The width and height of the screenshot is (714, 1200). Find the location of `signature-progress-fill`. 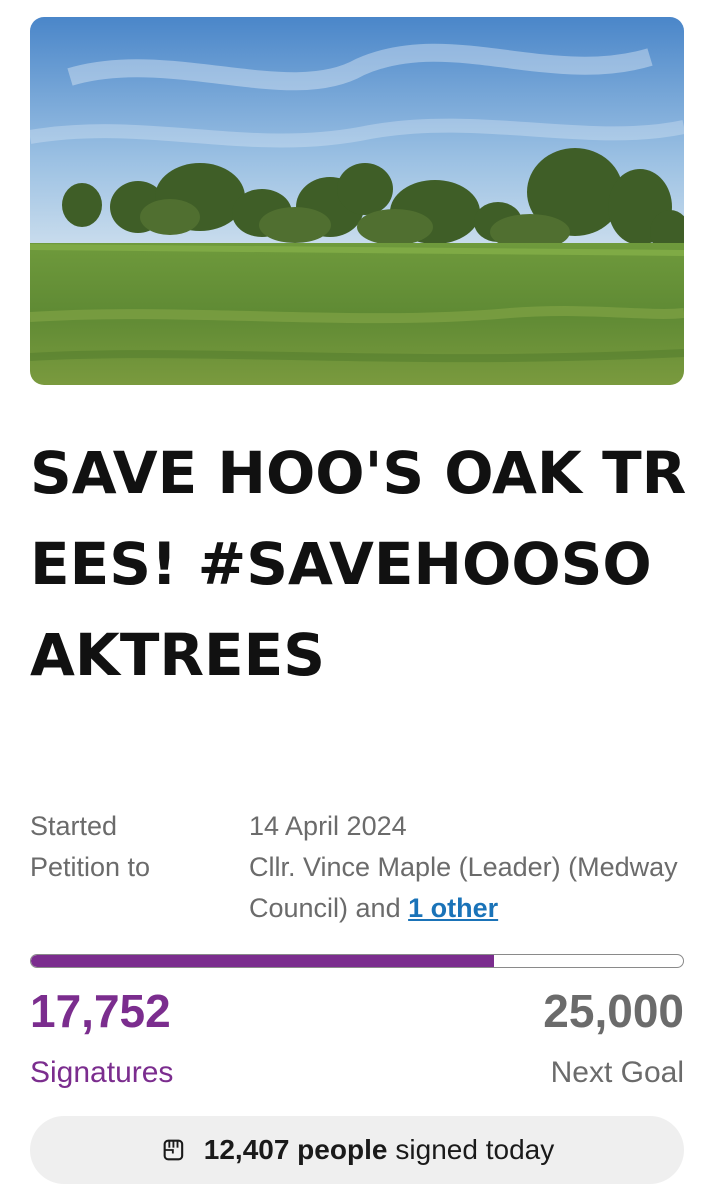

signature-progress-fill is located at coordinates (262, 961).